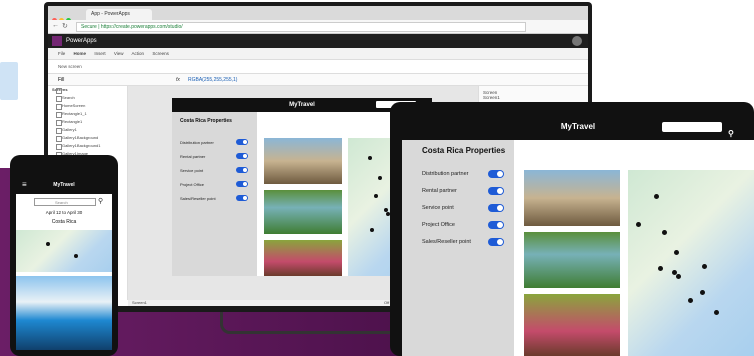  What do you see at coordinates (386, 303) in the screenshot?
I see `status-preview: Off` at bounding box center [386, 303].